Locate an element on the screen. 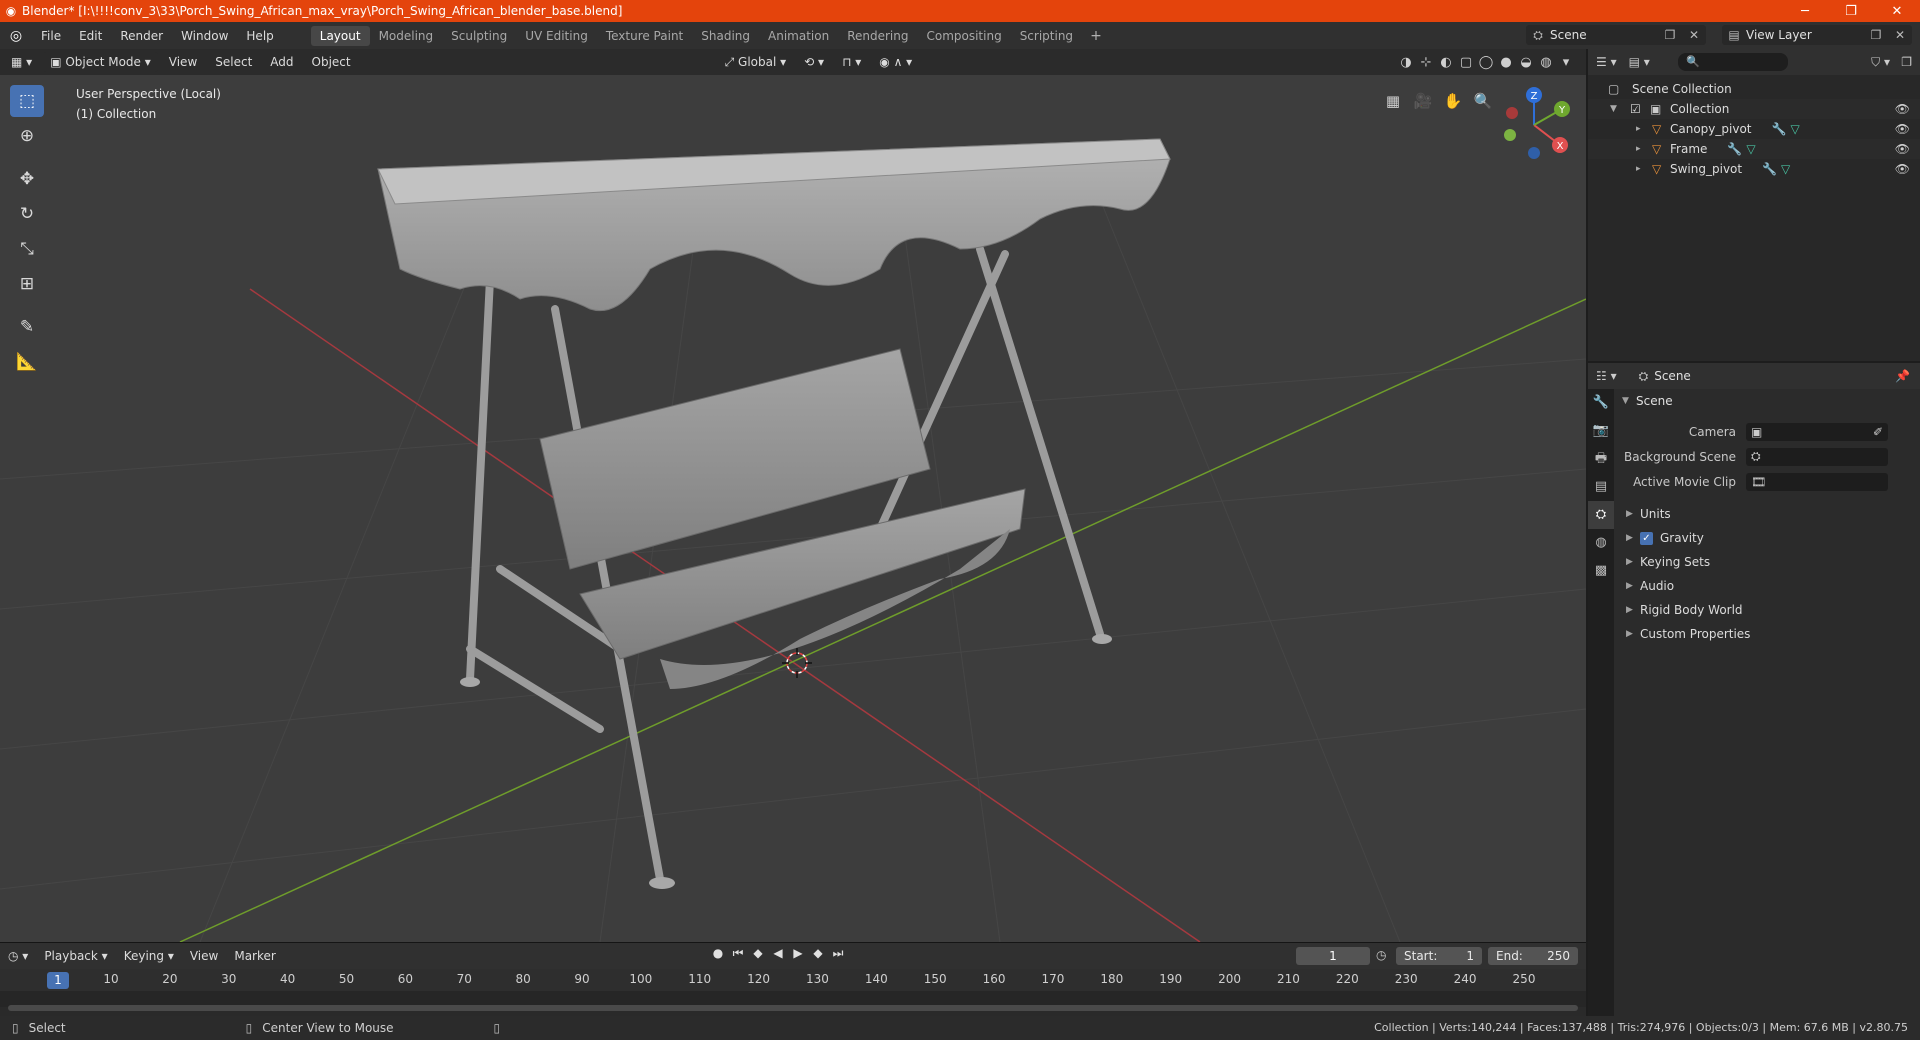 This screenshot has height=1040, width=1920. snap-icon: ⊓ ▾ is located at coordinates (851, 62).